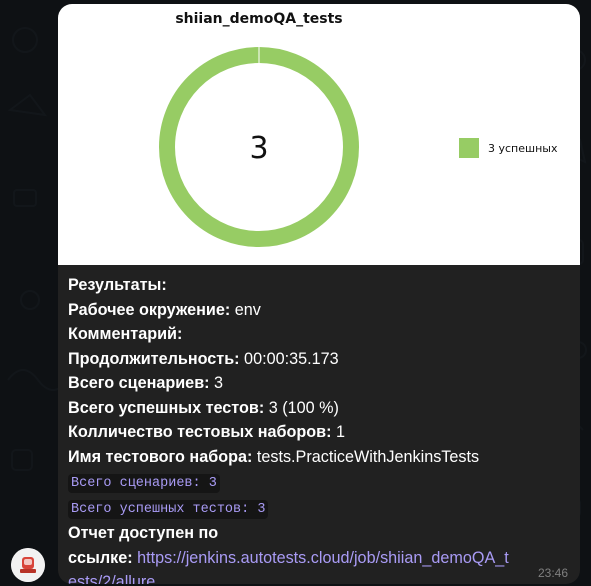  I want to click on result-value: 00:00:35.173, so click(289, 358).